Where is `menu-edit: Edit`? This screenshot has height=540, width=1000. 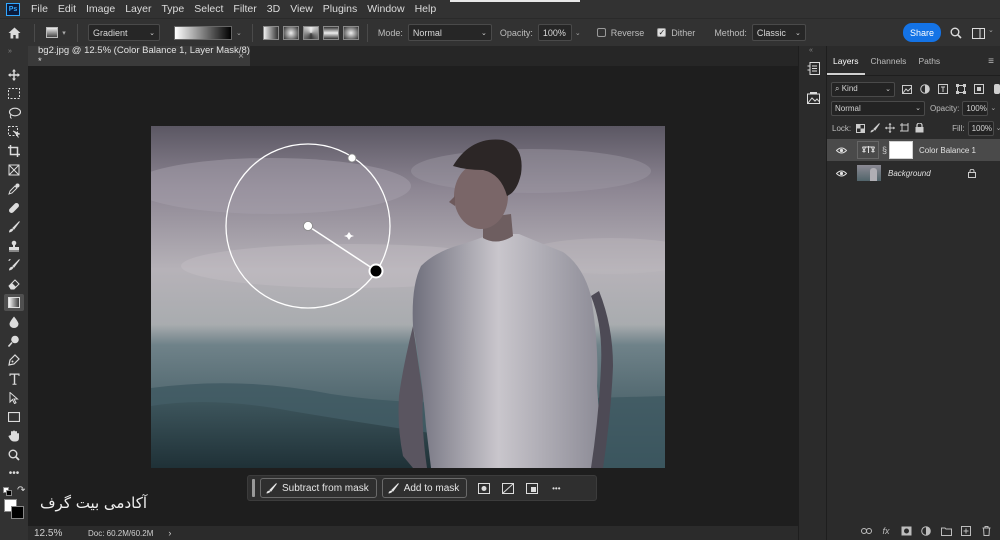
menu-edit: Edit is located at coordinates (67, 9).